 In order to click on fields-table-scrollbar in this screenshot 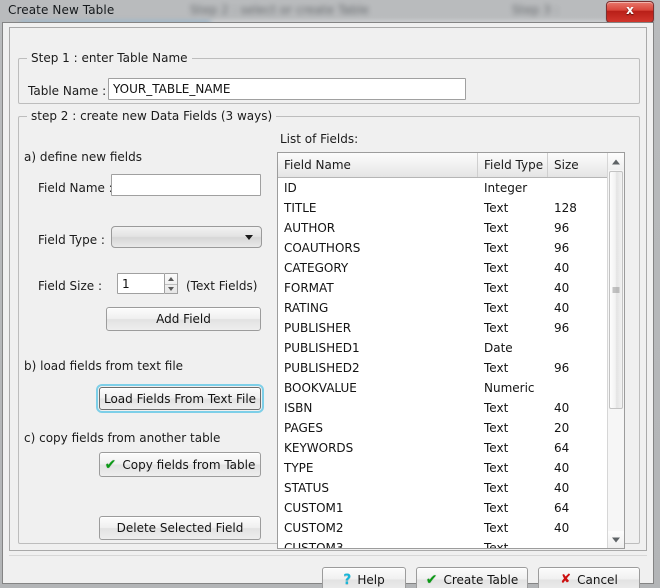, I will do `click(615, 350)`.